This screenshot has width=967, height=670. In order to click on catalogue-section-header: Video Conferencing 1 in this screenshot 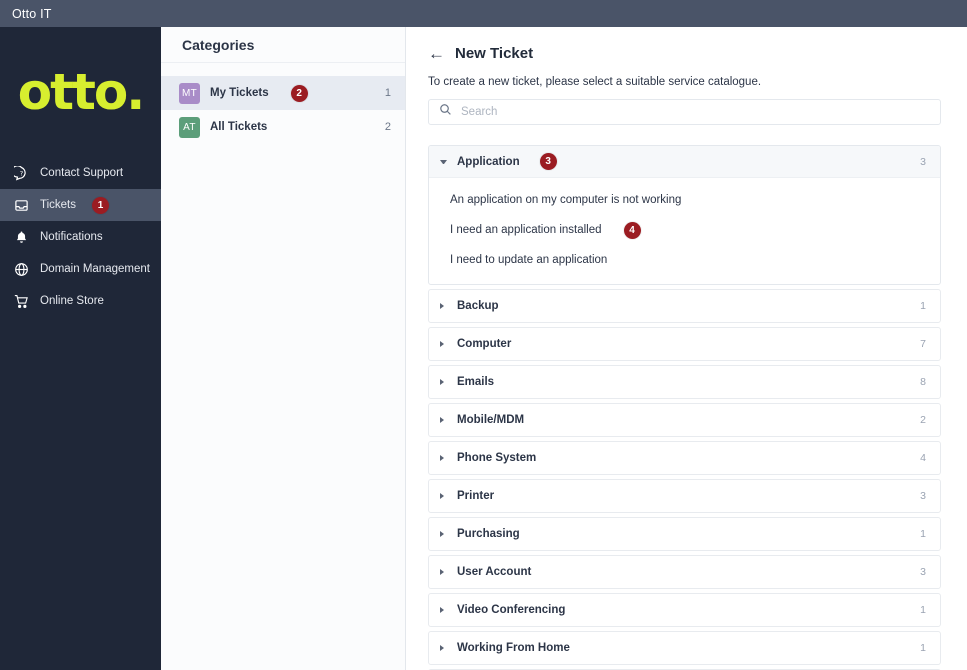, I will do `click(684, 610)`.